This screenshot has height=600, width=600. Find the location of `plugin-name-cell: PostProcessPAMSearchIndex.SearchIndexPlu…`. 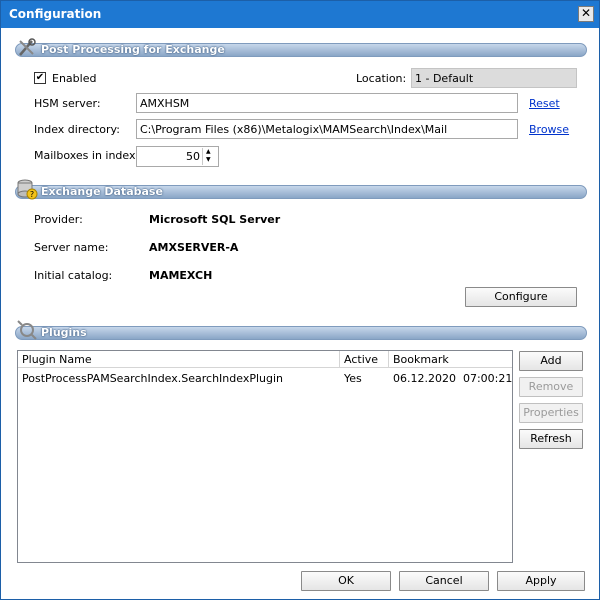

plugin-name-cell: PostProcessPAMSearchIndex.SearchIndexPlu… is located at coordinates (153, 378).